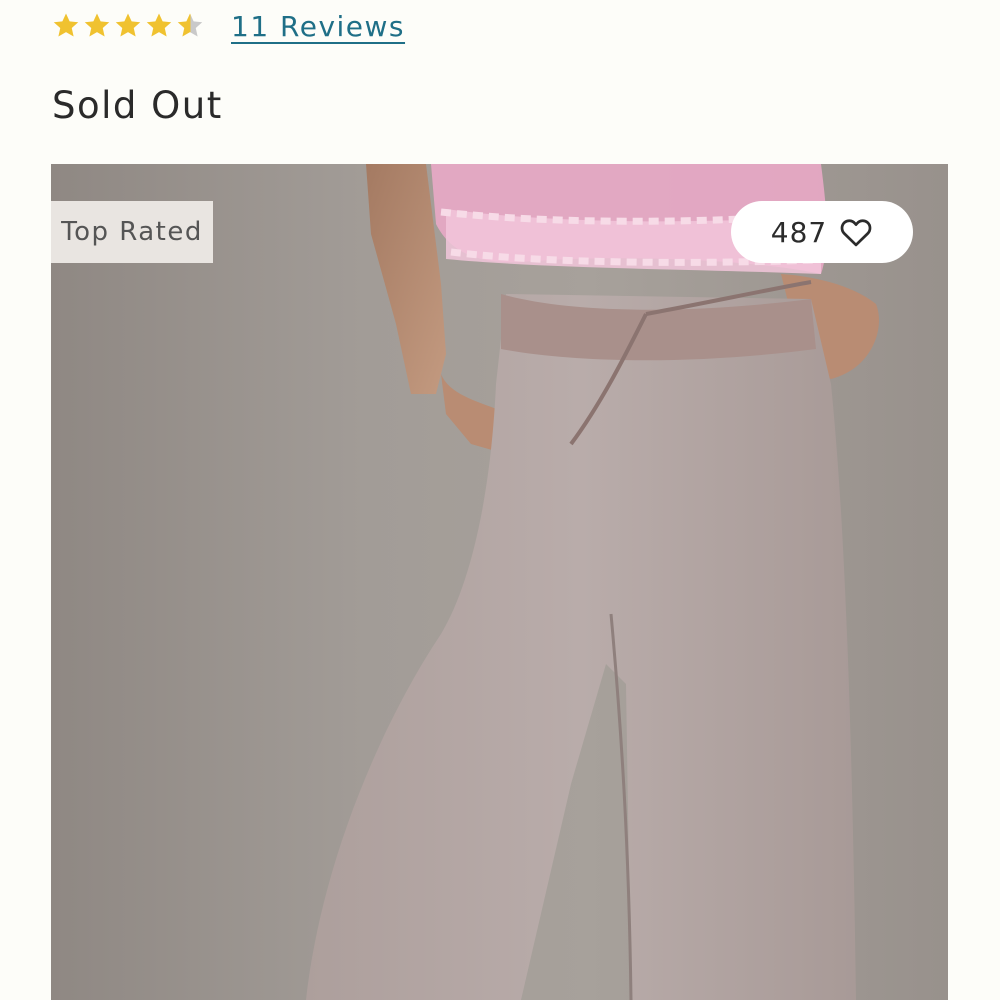  I want to click on star-rating, so click(127, 26).